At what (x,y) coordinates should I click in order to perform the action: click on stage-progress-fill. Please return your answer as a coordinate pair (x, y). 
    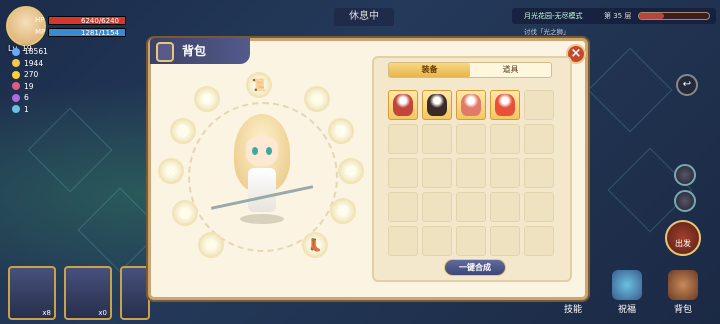
    Looking at the image, I should click on (651, 16).